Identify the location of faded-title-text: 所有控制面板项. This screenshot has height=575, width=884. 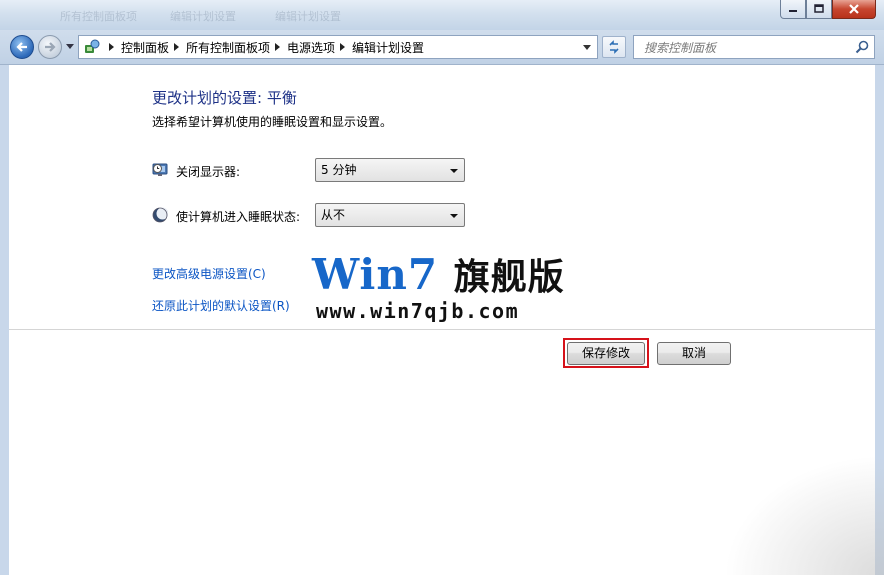
(98, 16).